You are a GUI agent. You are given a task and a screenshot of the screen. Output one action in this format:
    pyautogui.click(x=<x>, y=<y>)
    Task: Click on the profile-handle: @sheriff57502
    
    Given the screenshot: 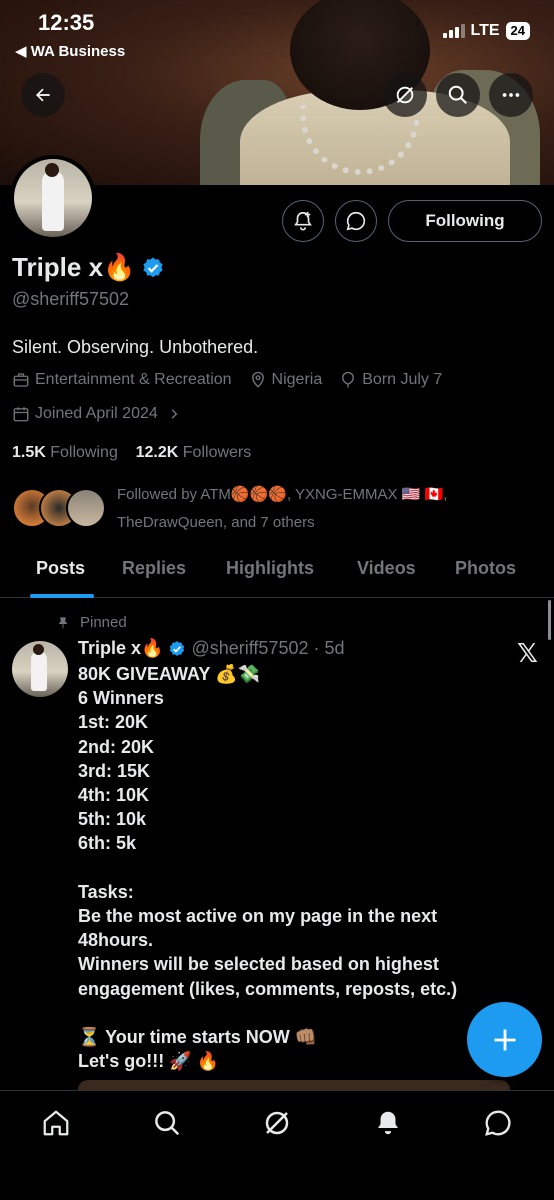 What is the action you would take?
    pyautogui.click(x=71, y=299)
    